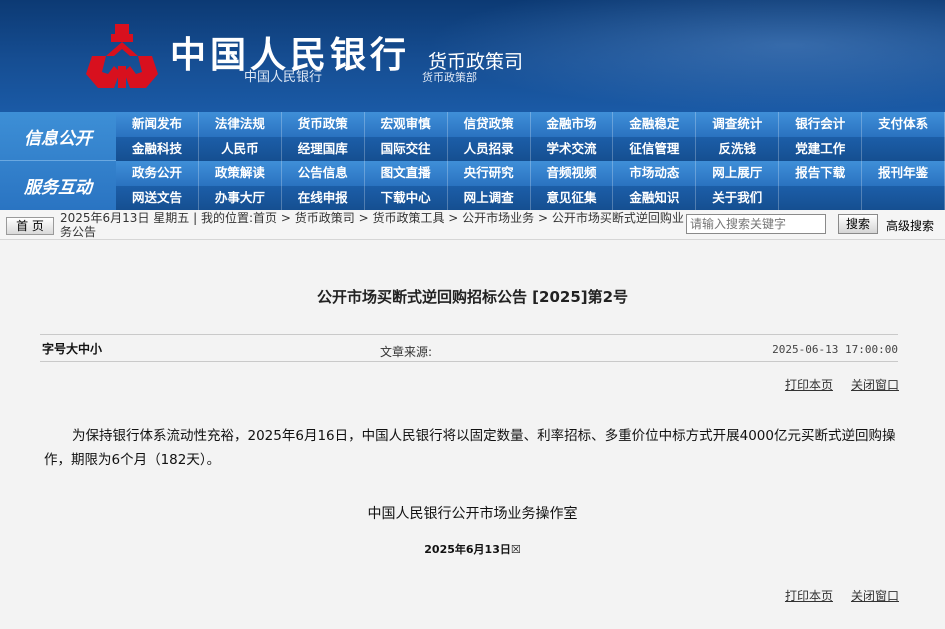  I want to click on nav-item-international: 国际交往, so click(406, 148).